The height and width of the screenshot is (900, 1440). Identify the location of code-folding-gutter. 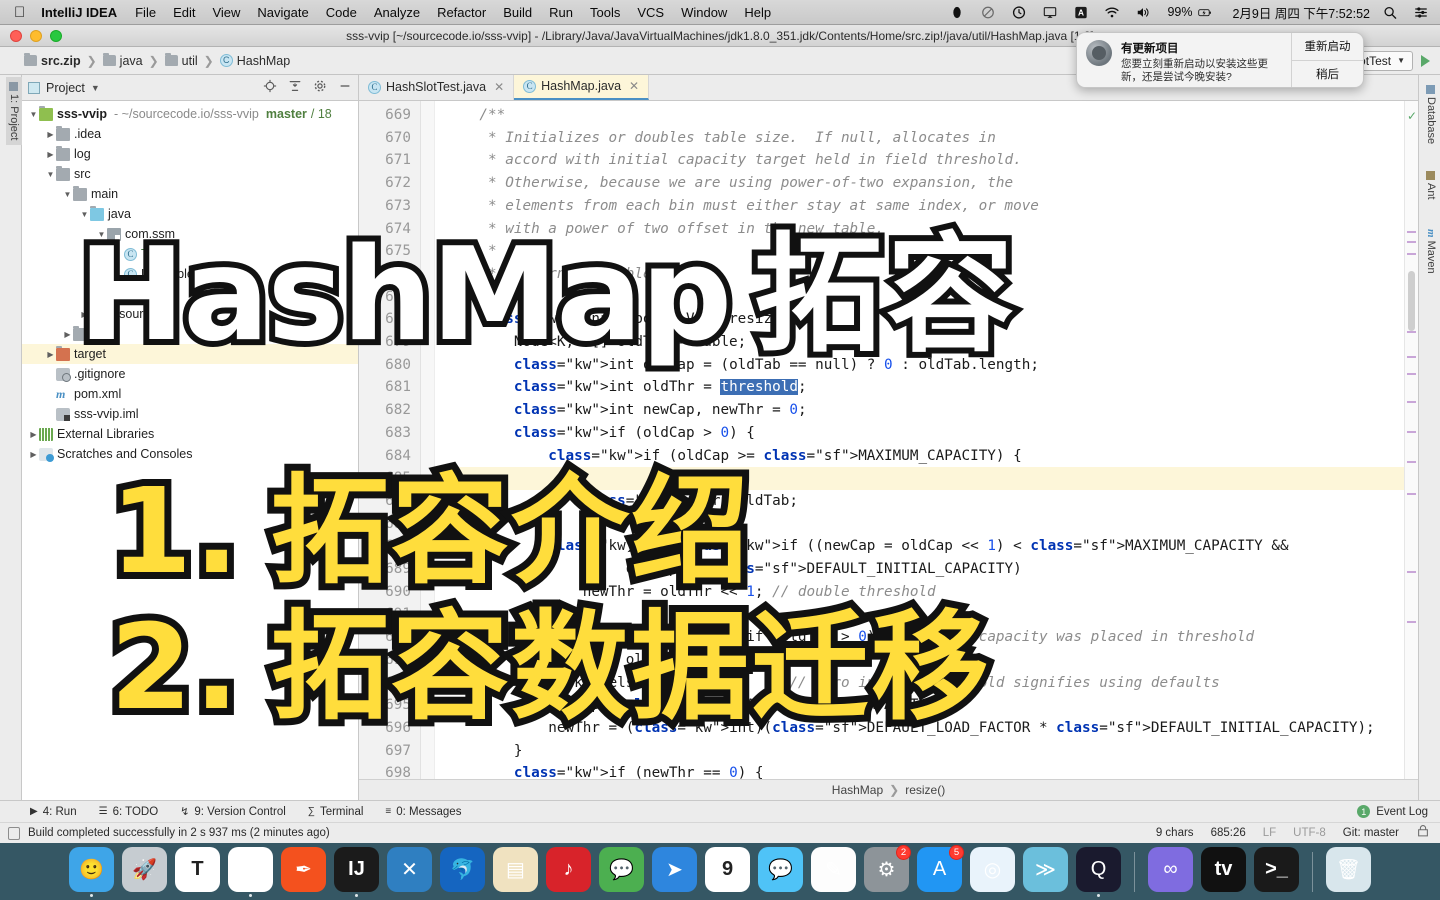
(428, 440).